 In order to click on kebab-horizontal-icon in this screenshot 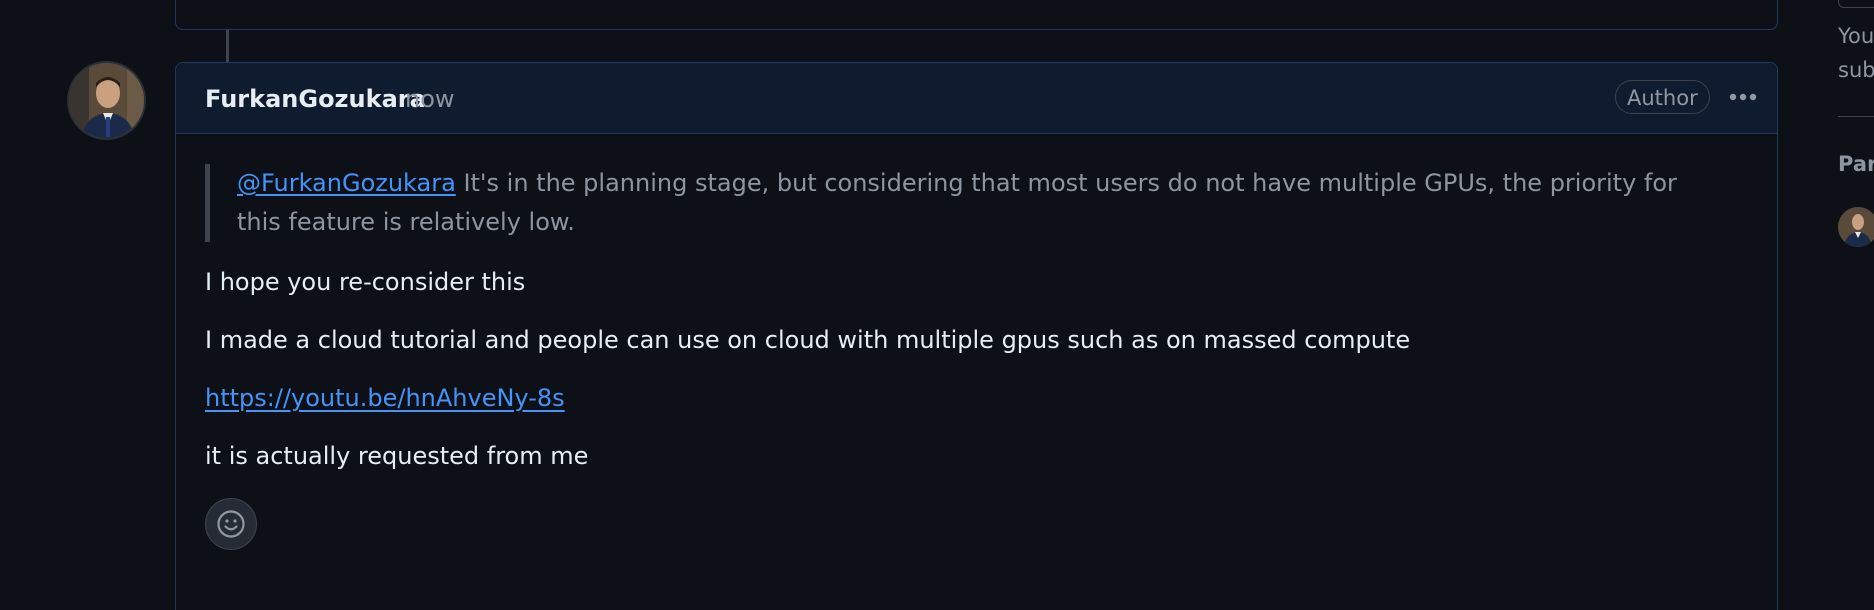, I will do `click(1743, 97)`.